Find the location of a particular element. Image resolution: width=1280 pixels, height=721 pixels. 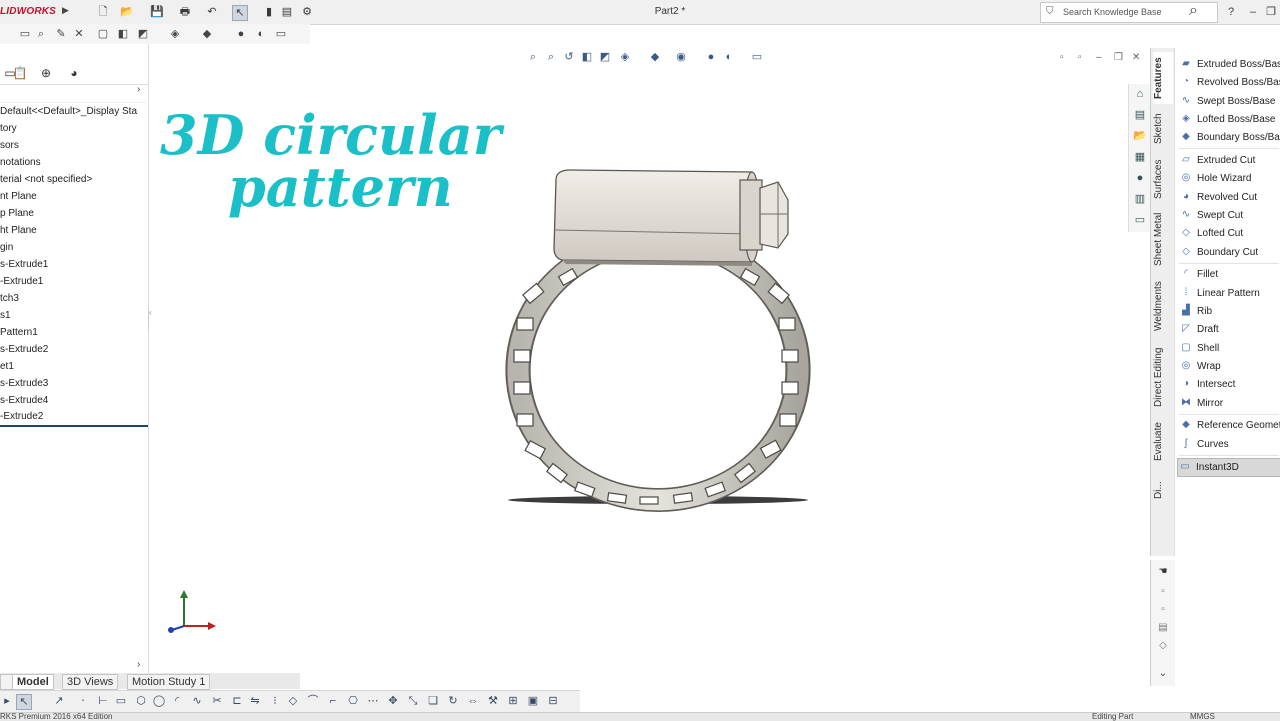

minimize-window-icon: – is located at coordinates (1253, 12).